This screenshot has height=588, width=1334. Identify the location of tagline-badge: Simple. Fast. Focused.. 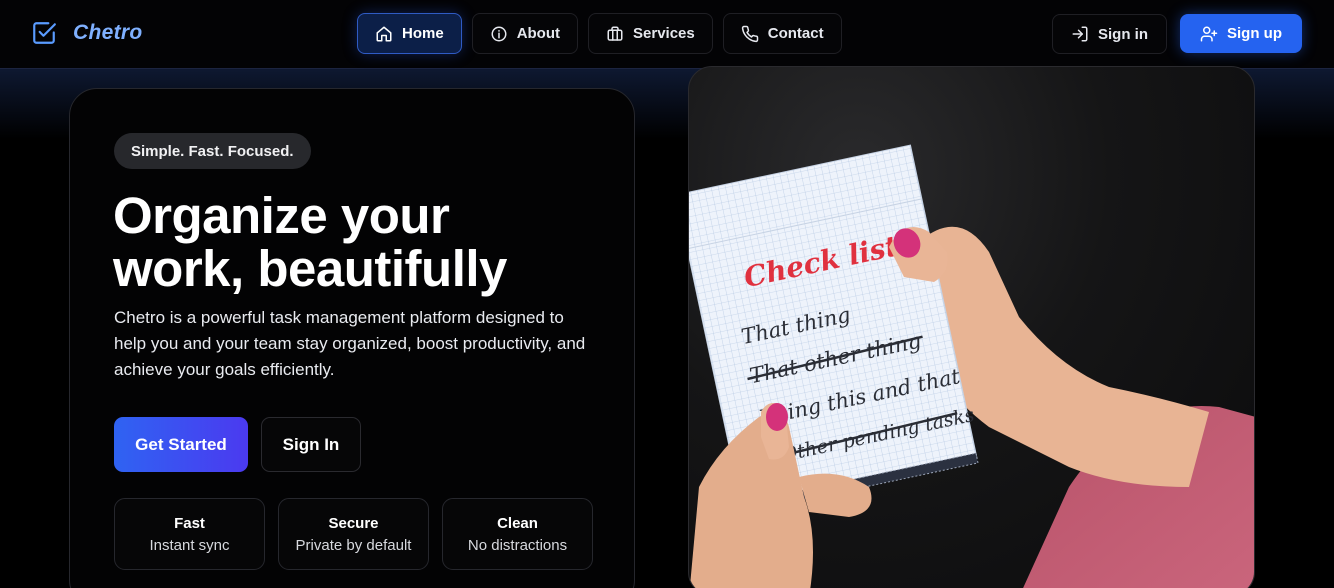
(212, 151).